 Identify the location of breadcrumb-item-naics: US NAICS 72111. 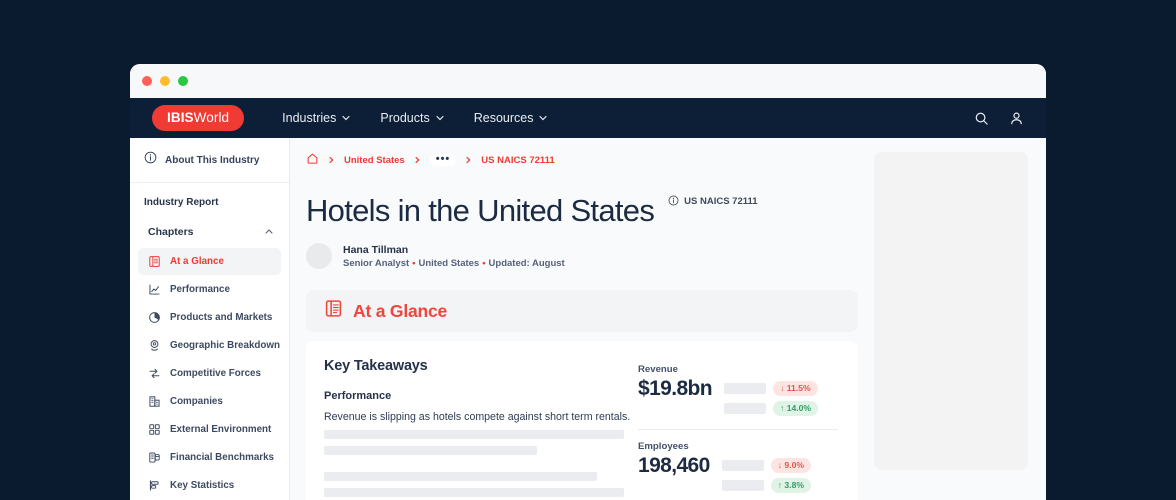
(517, 160).